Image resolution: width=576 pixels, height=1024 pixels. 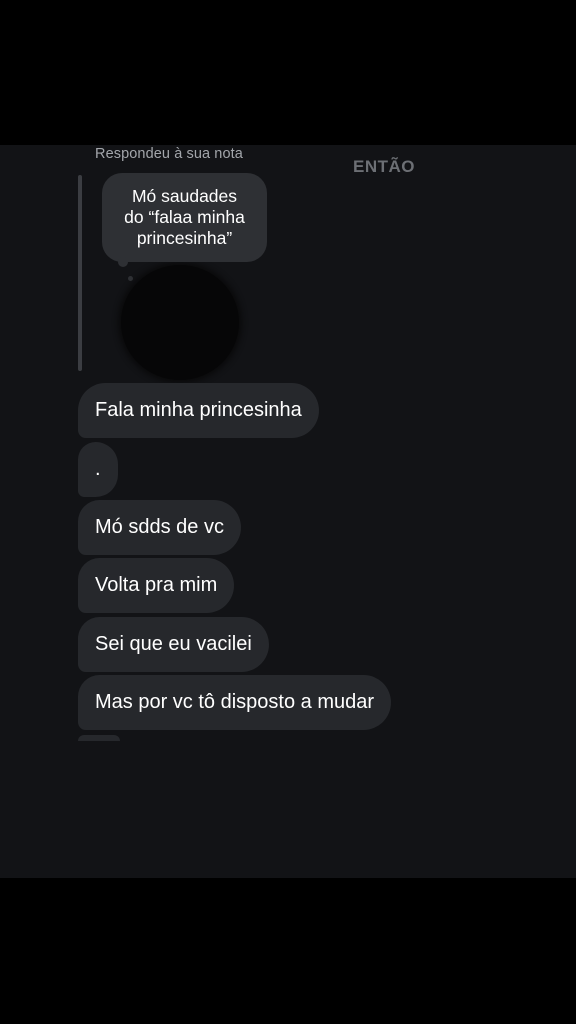 What do you see at coordinates (98, 469) in the screenshot?
I see `message-bubble: .` at bounding box center [98, 469].